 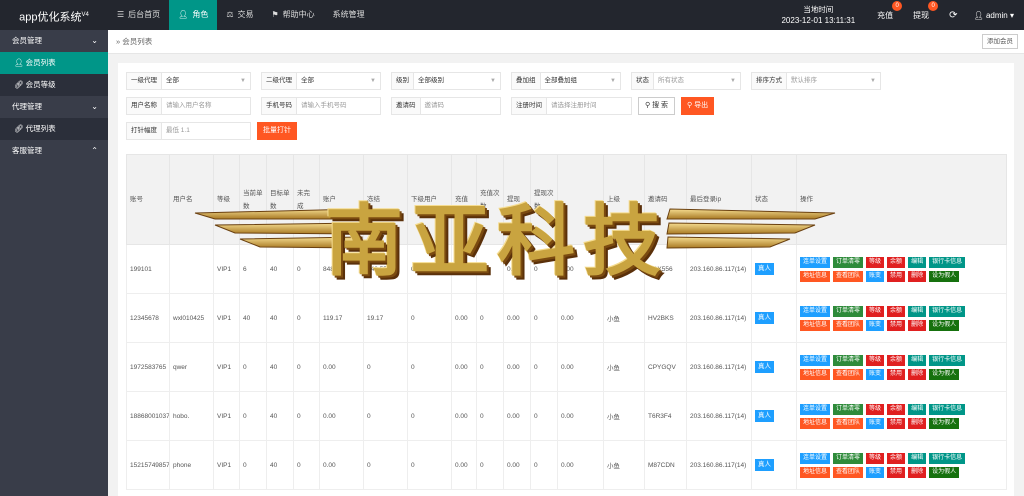 What do you see at coordinates (200, 14) in the screenshot?
I see `nav-tab-label: 角色` at bounding box center [200, 14].